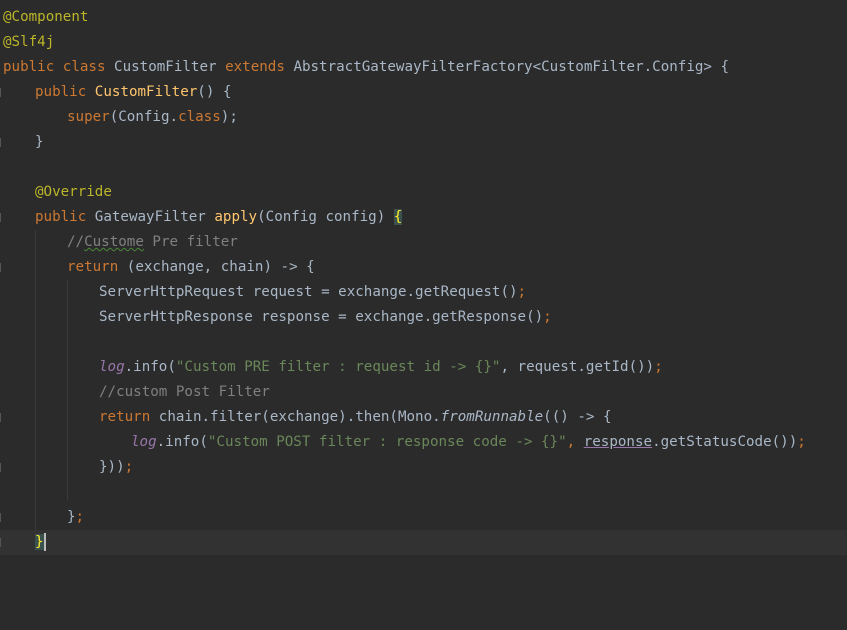 The width and height of the screenshot is (847, 630). What do you see at coordinates (423, 192) in the screenshot?
I see `code-line: @Override` at bounding box center [423, 192].